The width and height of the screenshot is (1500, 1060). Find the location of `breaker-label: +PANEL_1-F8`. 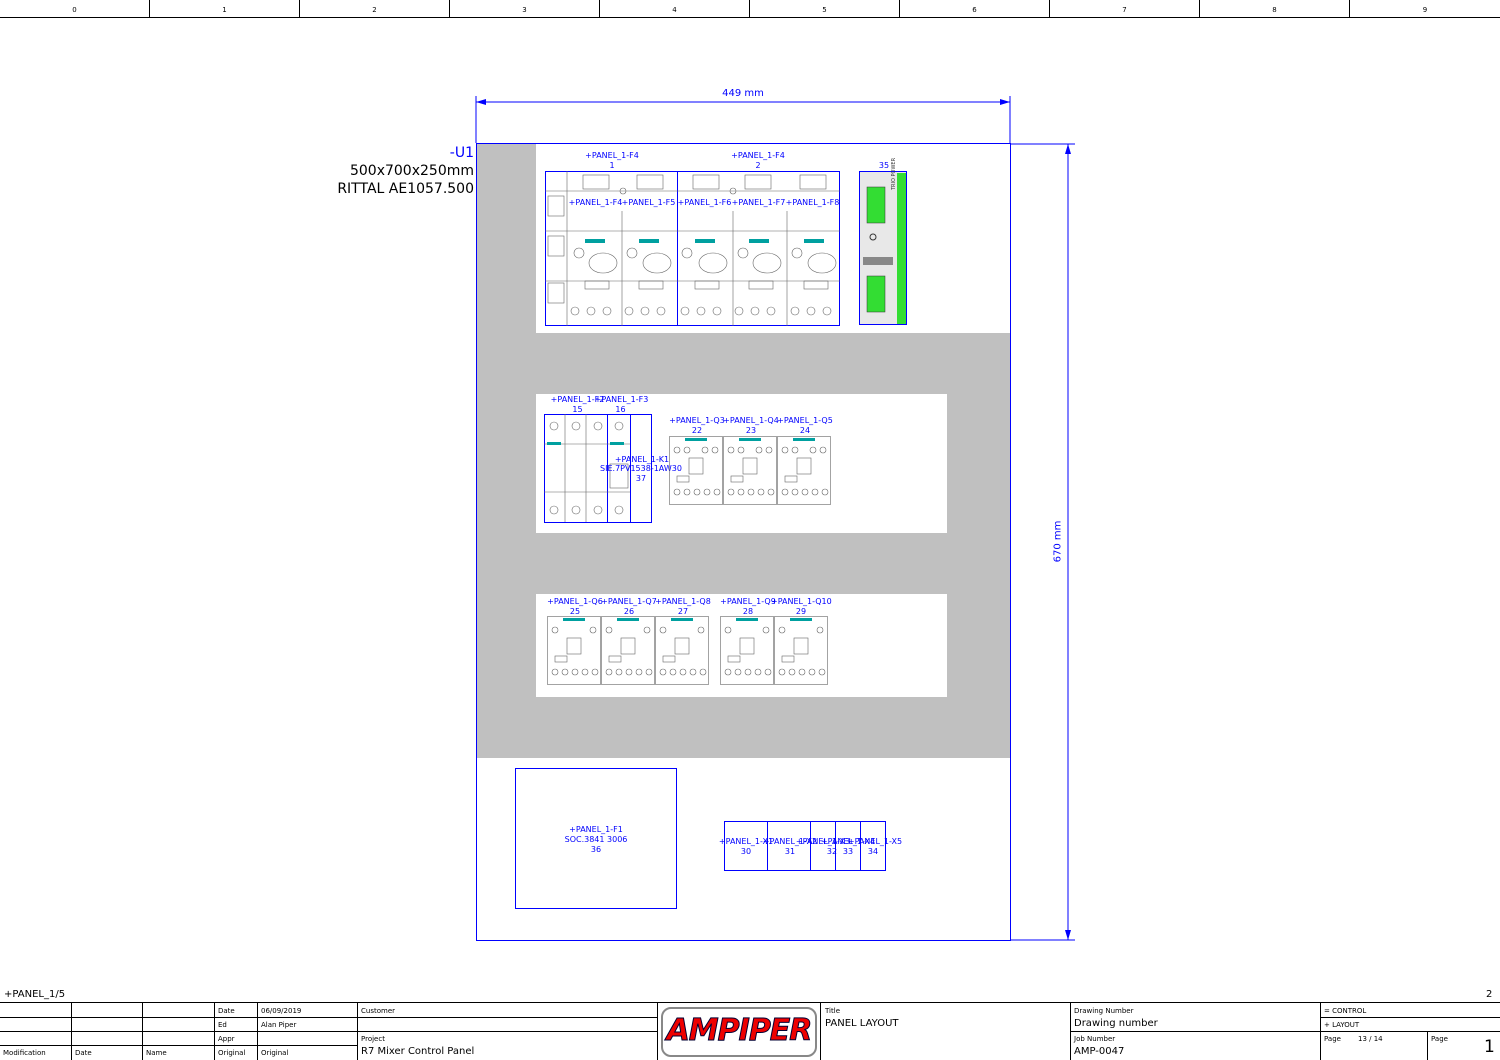

breaker-label: +PANEL_1-F8 is located at coordinates (812, 202).